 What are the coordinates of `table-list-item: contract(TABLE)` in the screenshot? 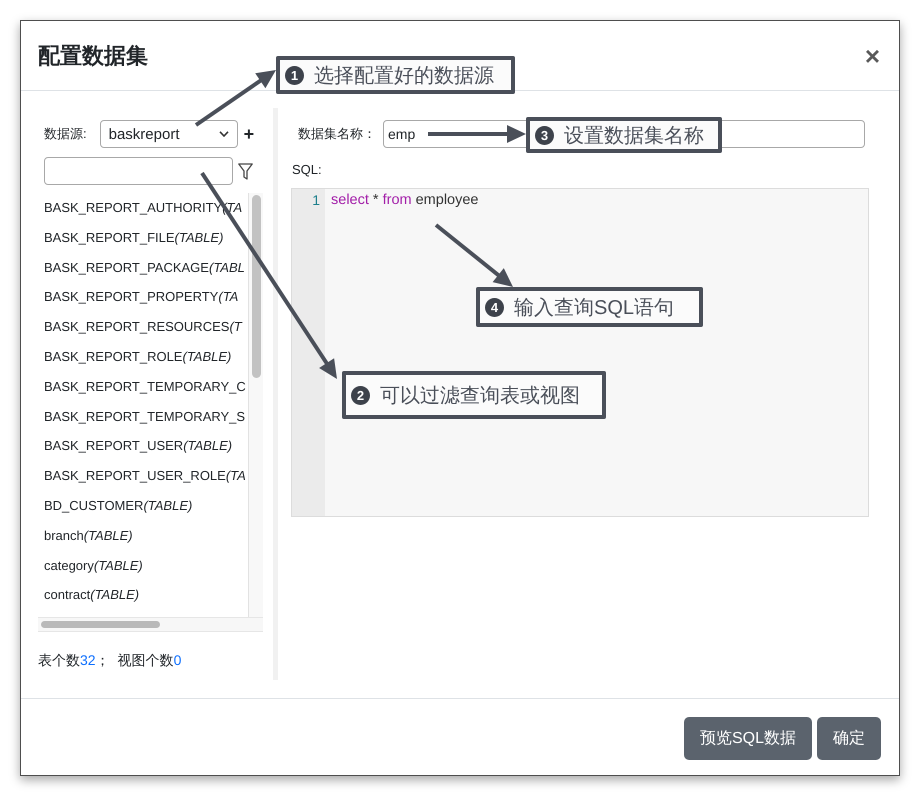 It's located at (92, 595).